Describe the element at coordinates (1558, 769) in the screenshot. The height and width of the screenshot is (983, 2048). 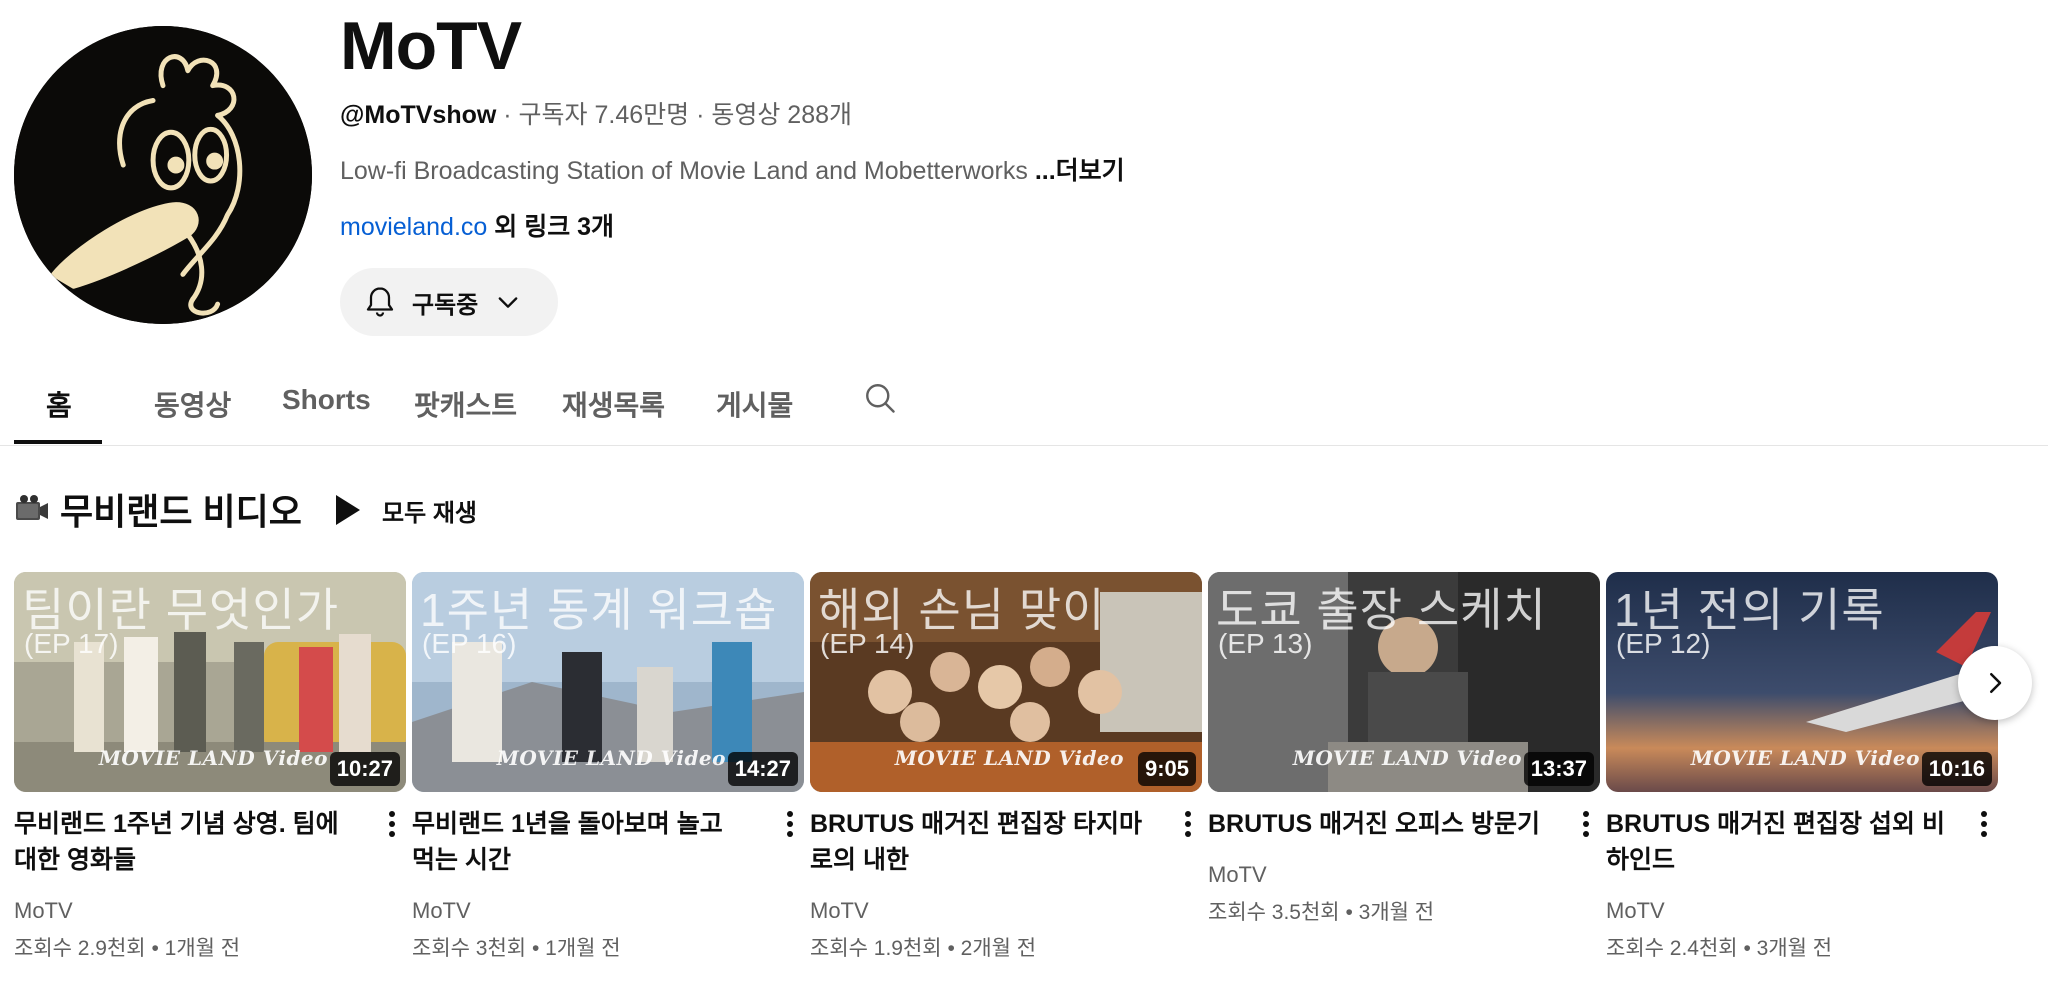
I see `video-duration: 13:37` at that location.